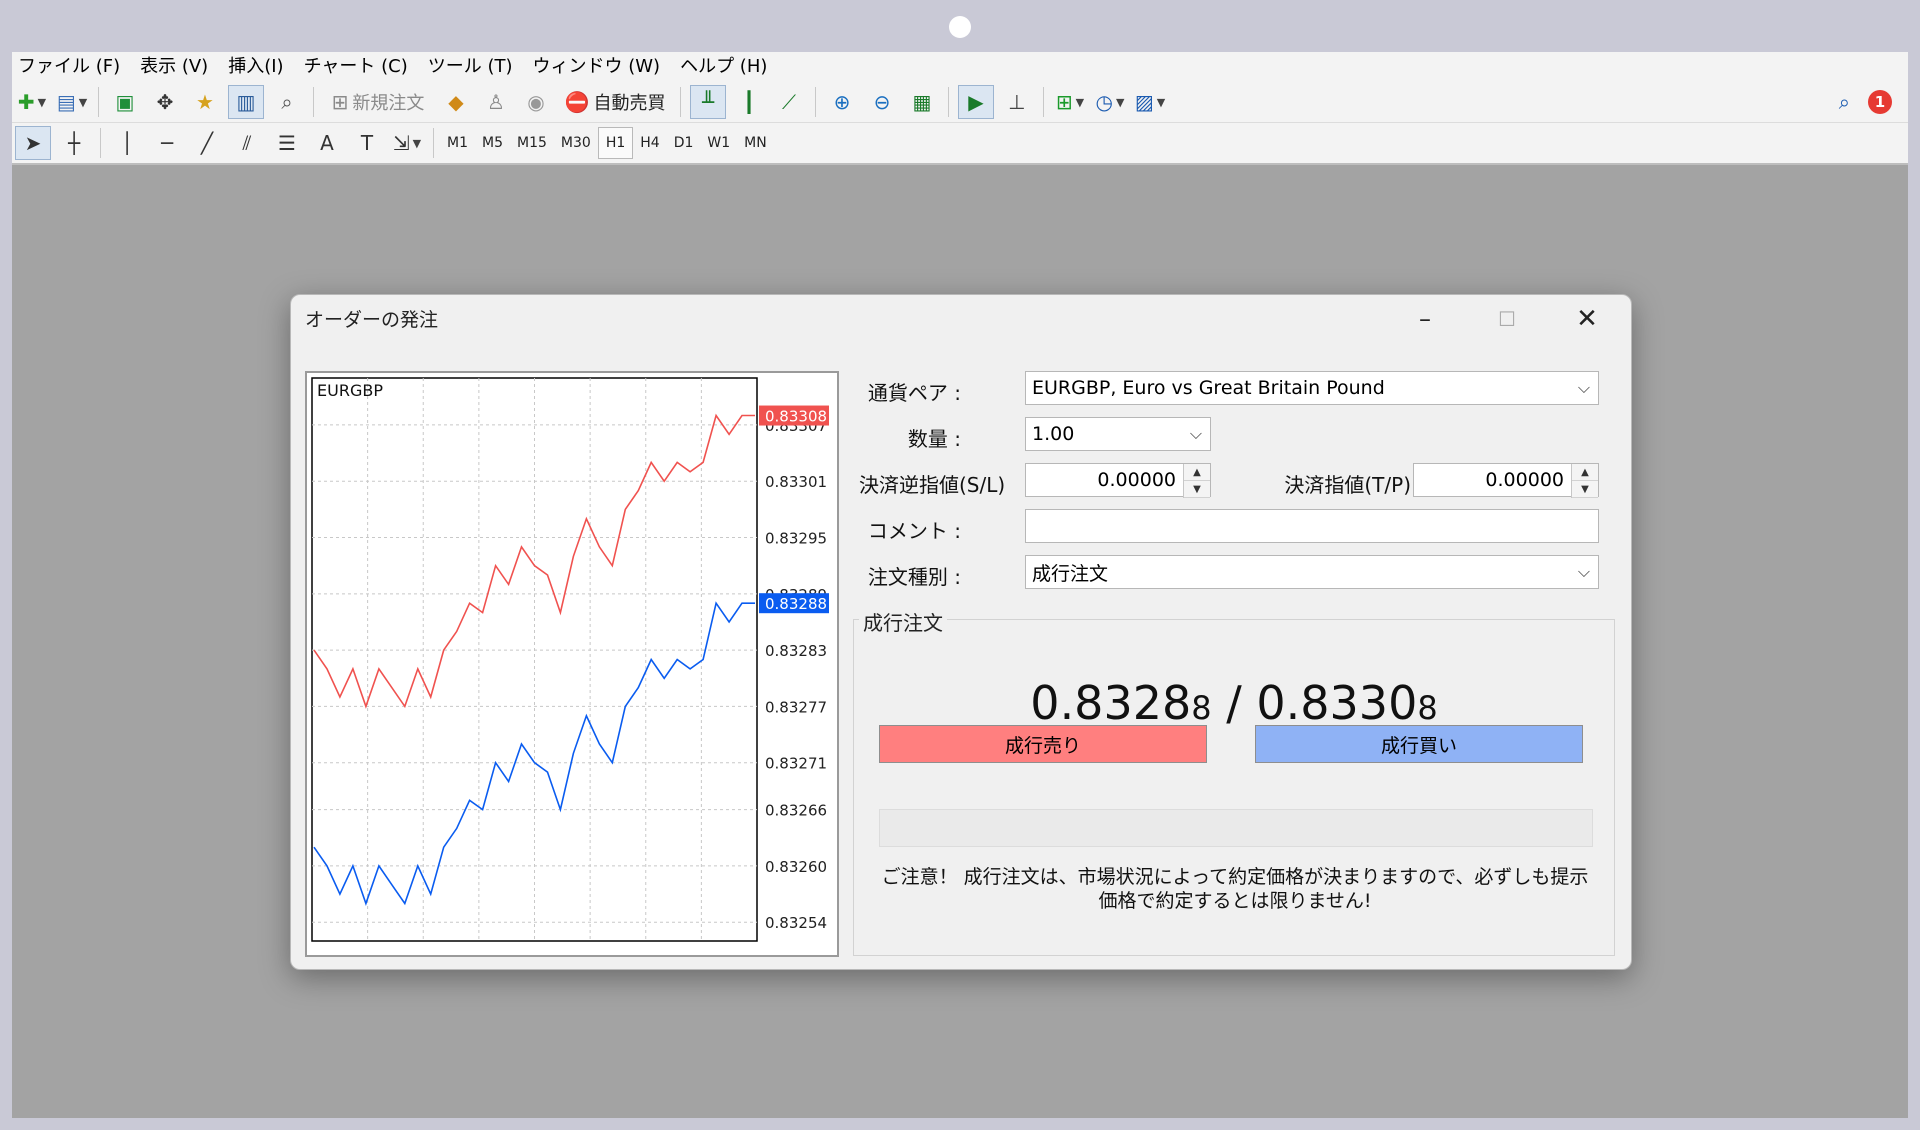 The image size is (1920, 1130). What do you see at coordinates (1235, 877) in the screenshot?
I see `notice-line-1: ご注意！ 成行注文は、市場状況によって約定価格が決まりますので、必ずしも提示` at bounding box center [1235, 877].